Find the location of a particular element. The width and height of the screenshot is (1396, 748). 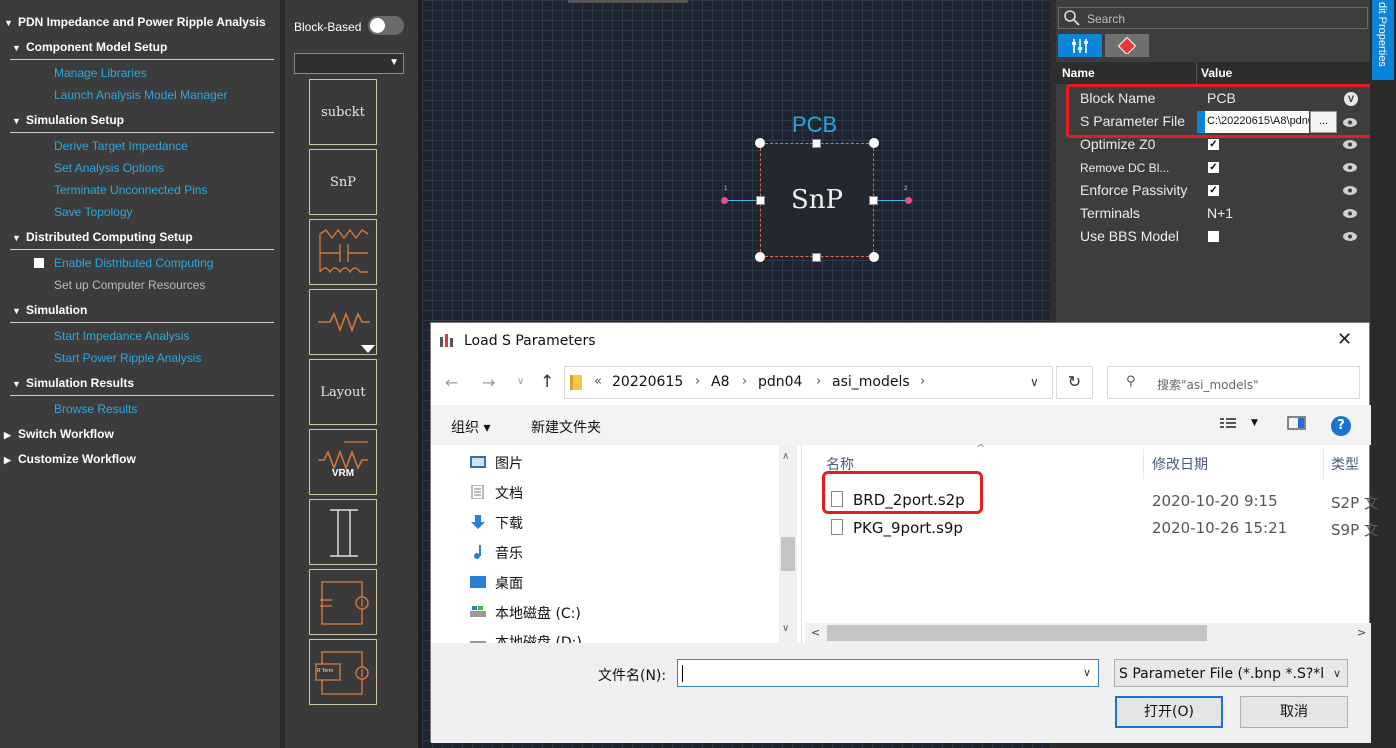

tile-resistor is located at coordinates (343, 322).